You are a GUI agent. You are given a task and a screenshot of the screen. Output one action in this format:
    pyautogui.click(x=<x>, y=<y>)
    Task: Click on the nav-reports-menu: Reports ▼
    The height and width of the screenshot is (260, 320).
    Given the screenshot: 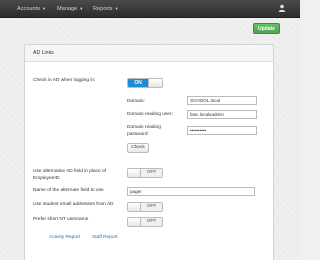 What is the action you would take?
    pyautogui.click(x=106, y=8)
    